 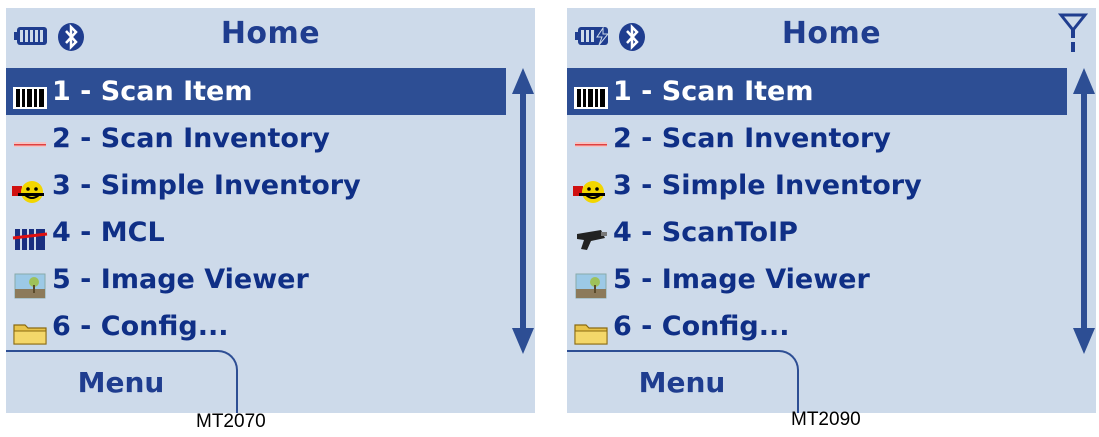 What do you see at coordinates (1073, 32) in the screenshot?
I see `antenna-icon` at bounding box center [1073, 32].